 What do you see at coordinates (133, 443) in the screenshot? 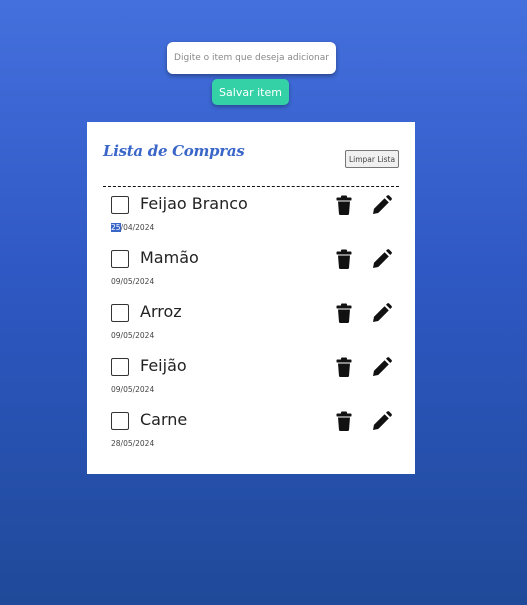
I see `item-date: 28/05/2024` at bounding box center [133, 443].